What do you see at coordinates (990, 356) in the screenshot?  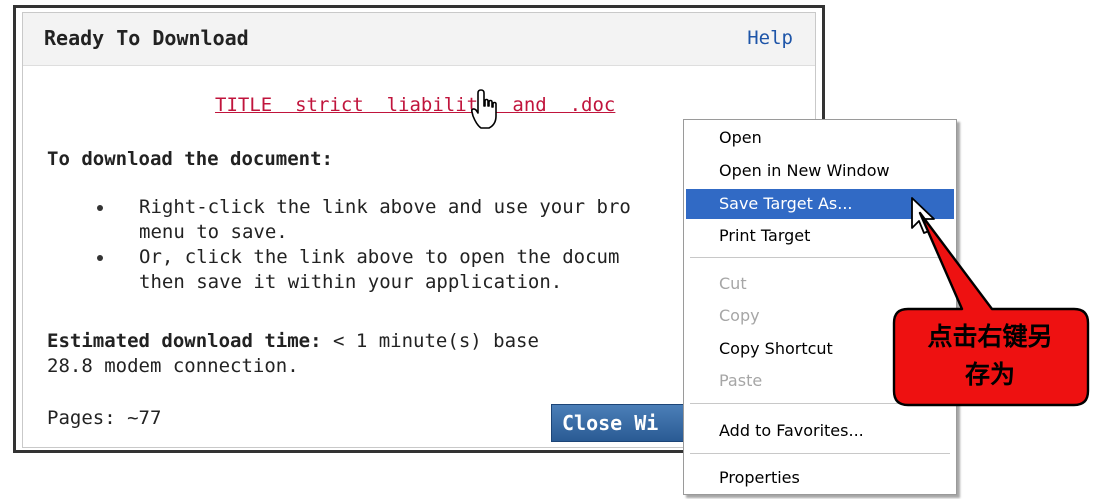 I see `callout-text: 点击右键另 存为` at bounding box center [990, 356].